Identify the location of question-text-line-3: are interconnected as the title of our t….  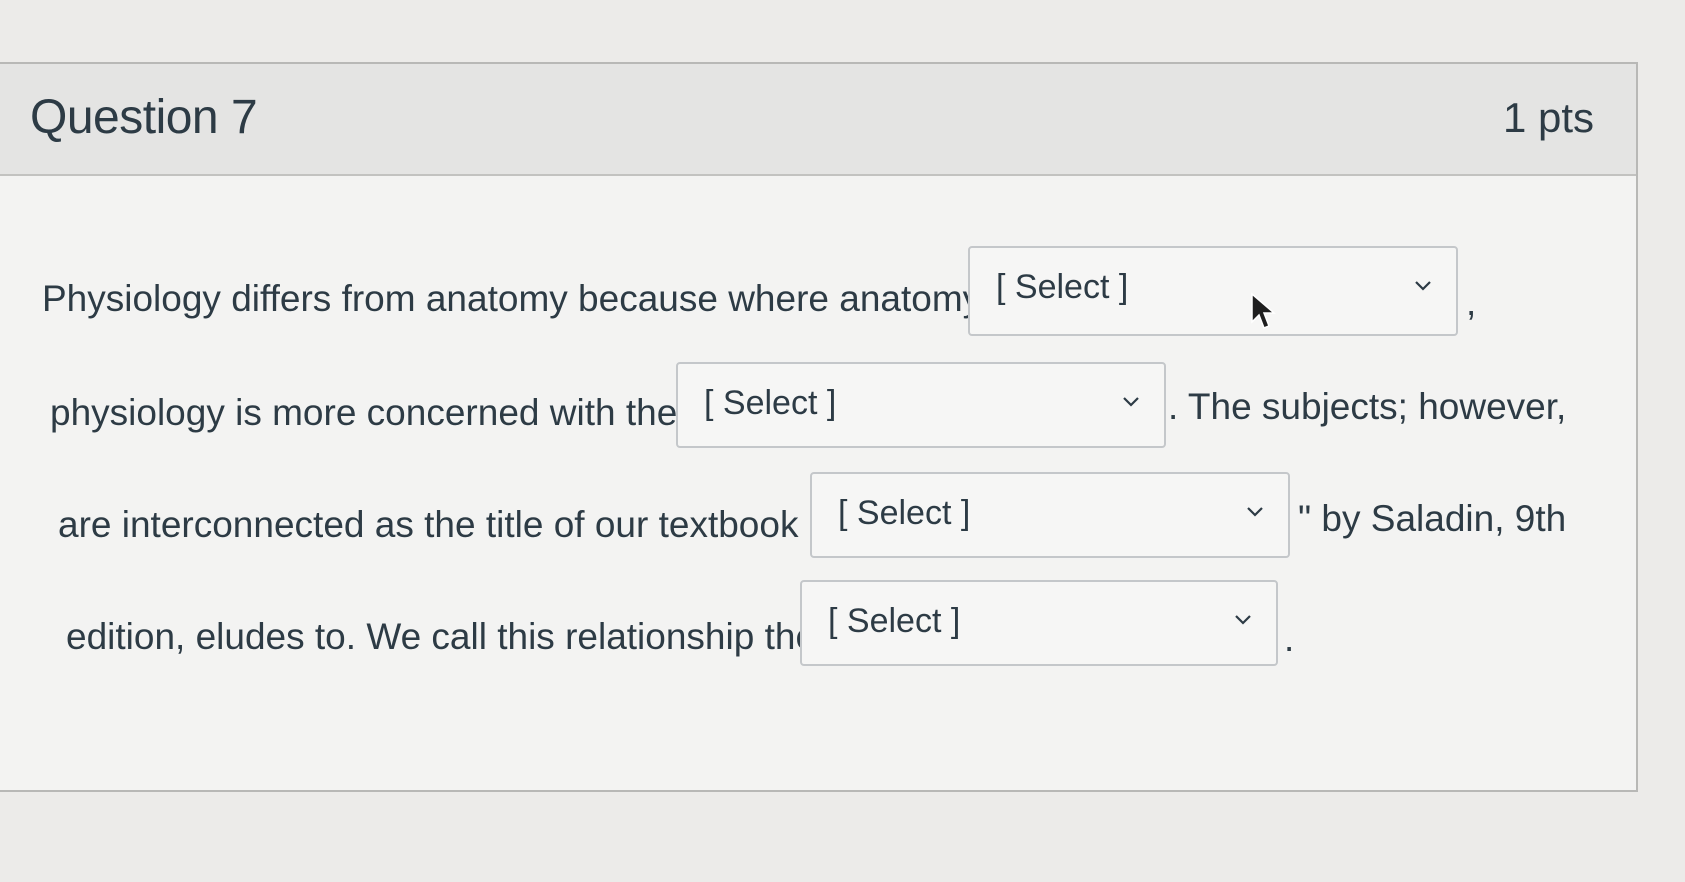
(440, 524).